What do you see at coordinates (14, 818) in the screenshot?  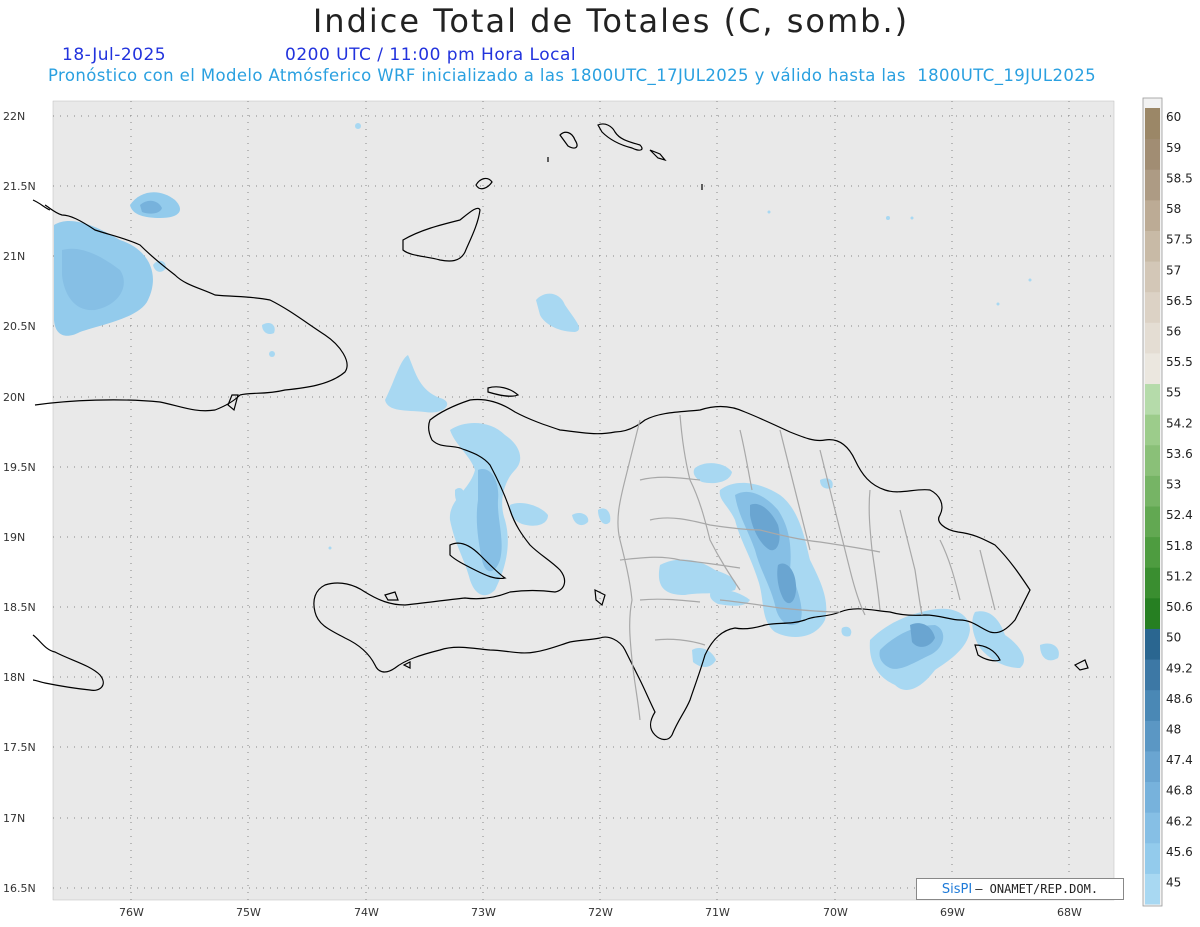 I see `lat-label: 17N` at bounding box center [14, 818].